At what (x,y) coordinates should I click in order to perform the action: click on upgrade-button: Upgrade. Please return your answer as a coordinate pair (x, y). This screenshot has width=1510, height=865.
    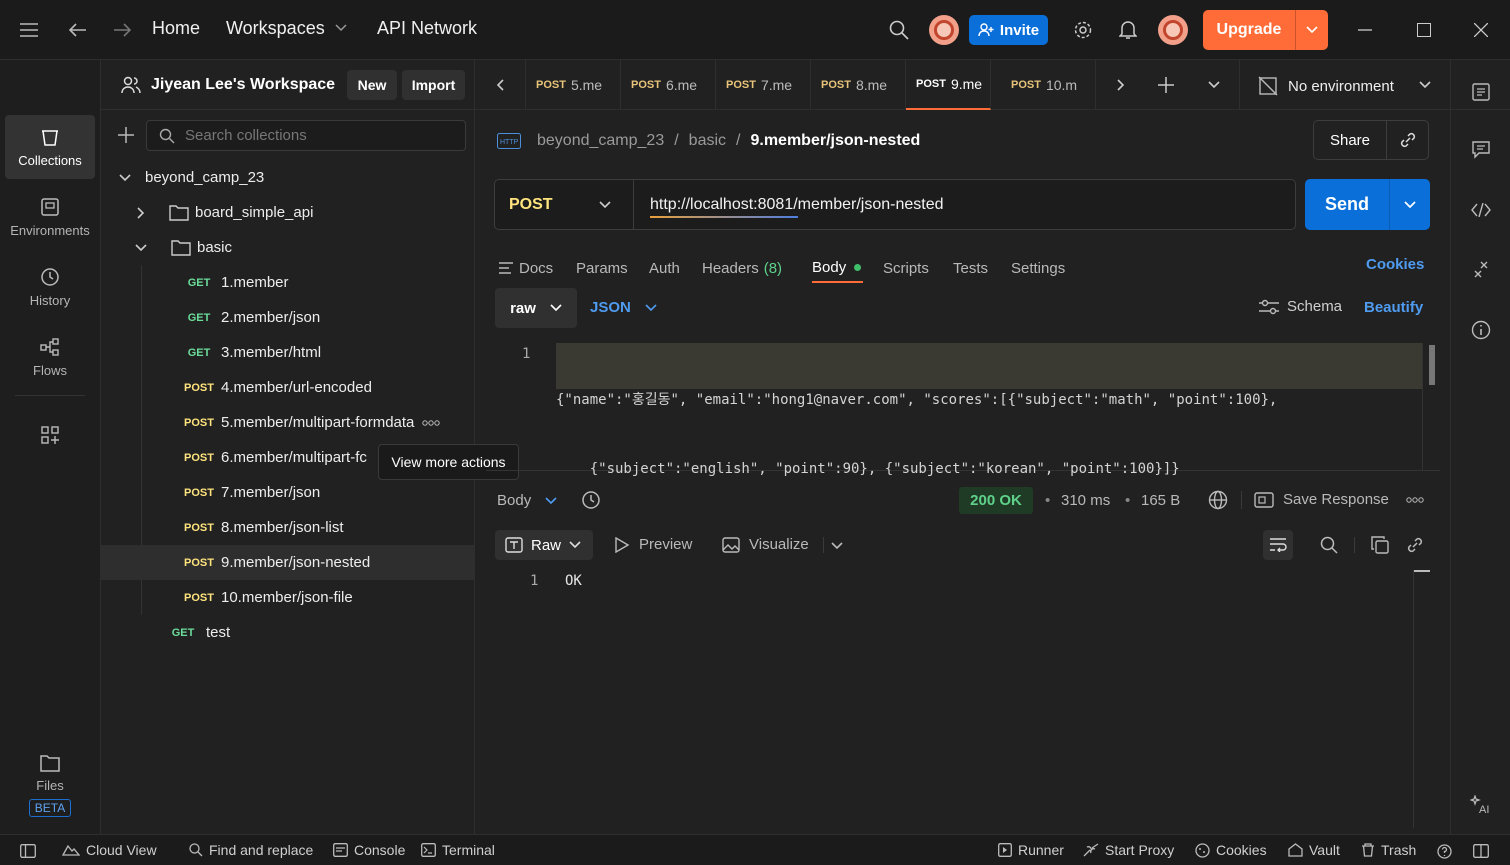
    Looking at the image, I should click on (1265, 30).